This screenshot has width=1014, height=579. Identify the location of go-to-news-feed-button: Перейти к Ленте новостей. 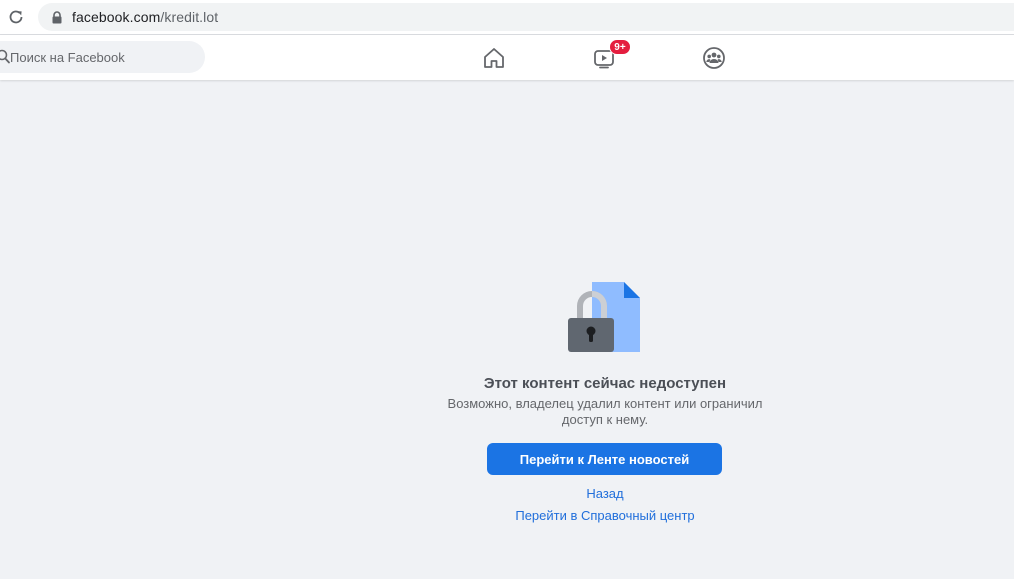
(604, 459).